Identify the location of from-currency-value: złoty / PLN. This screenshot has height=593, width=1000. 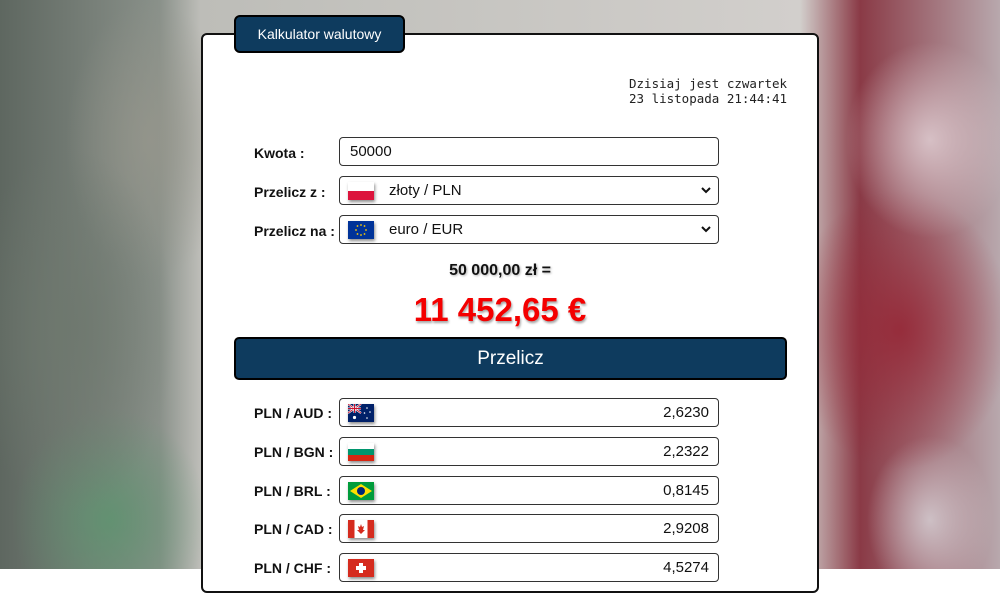
(425, 190).